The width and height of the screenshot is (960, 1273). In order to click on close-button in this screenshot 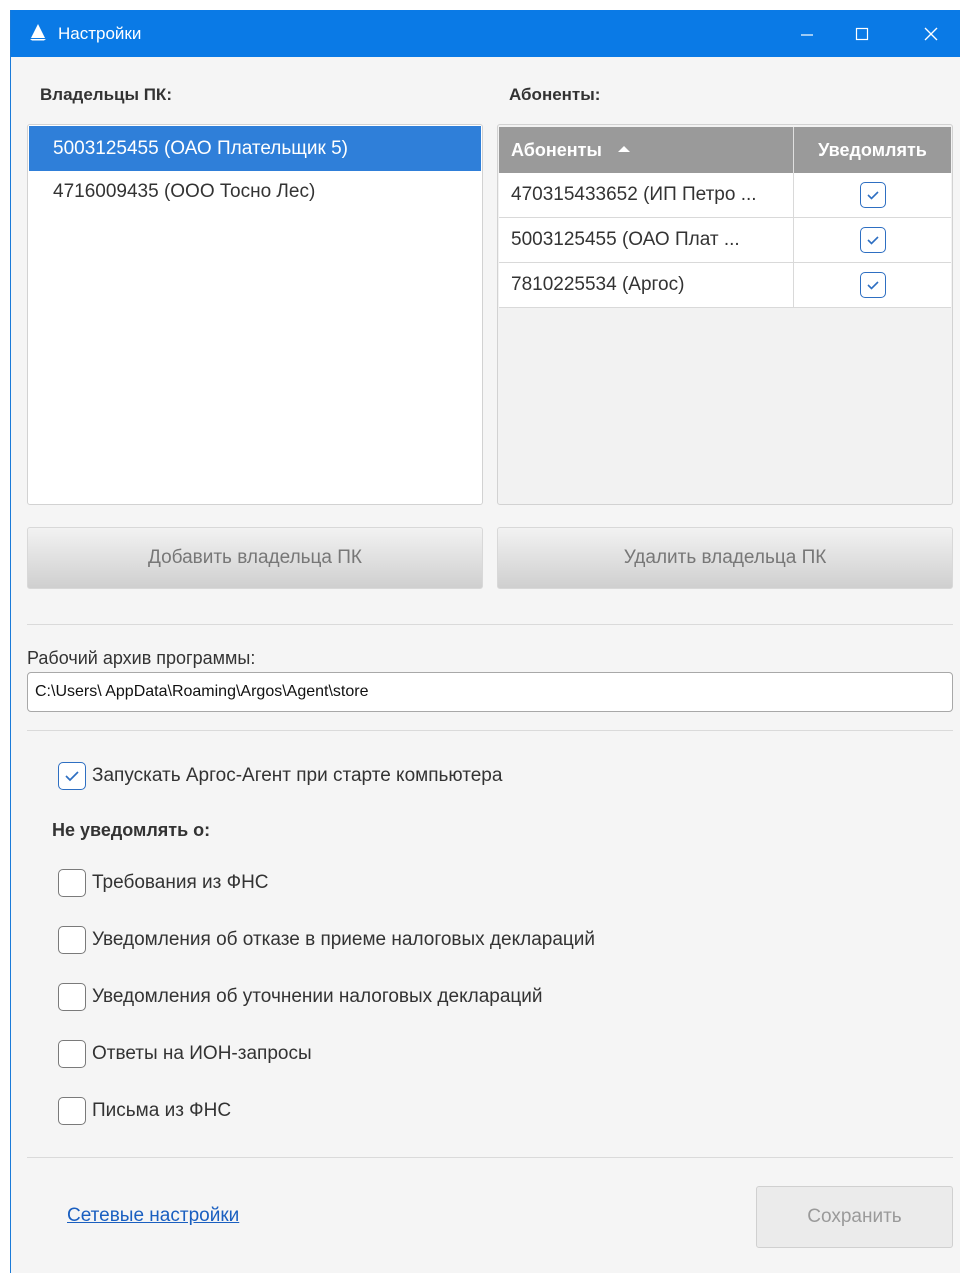, I will do `click(930, 33)`.